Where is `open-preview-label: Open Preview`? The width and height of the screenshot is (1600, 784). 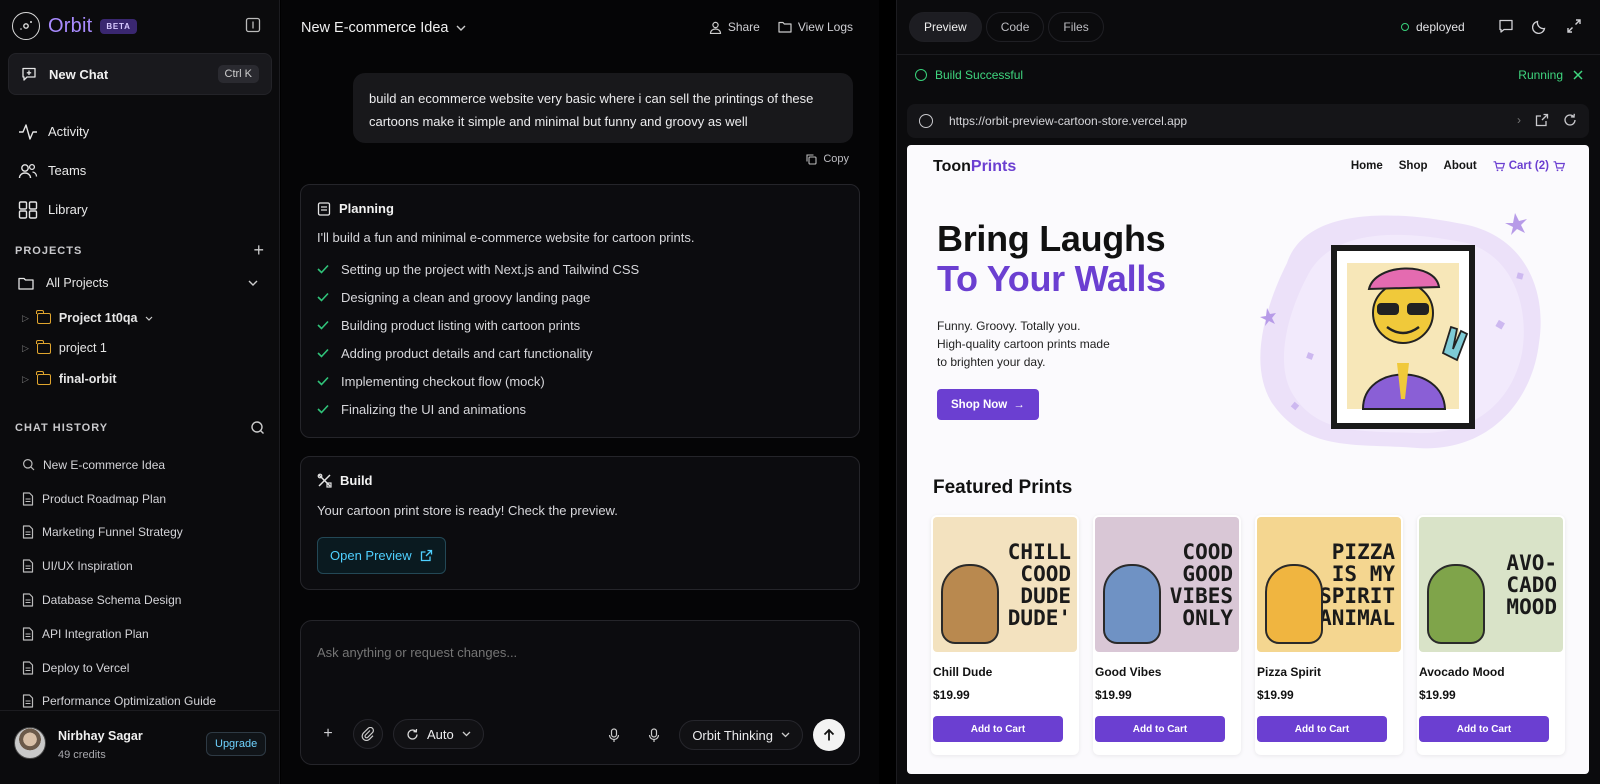 open-preview-label: Open Preview is located at coordinates (371, 555).